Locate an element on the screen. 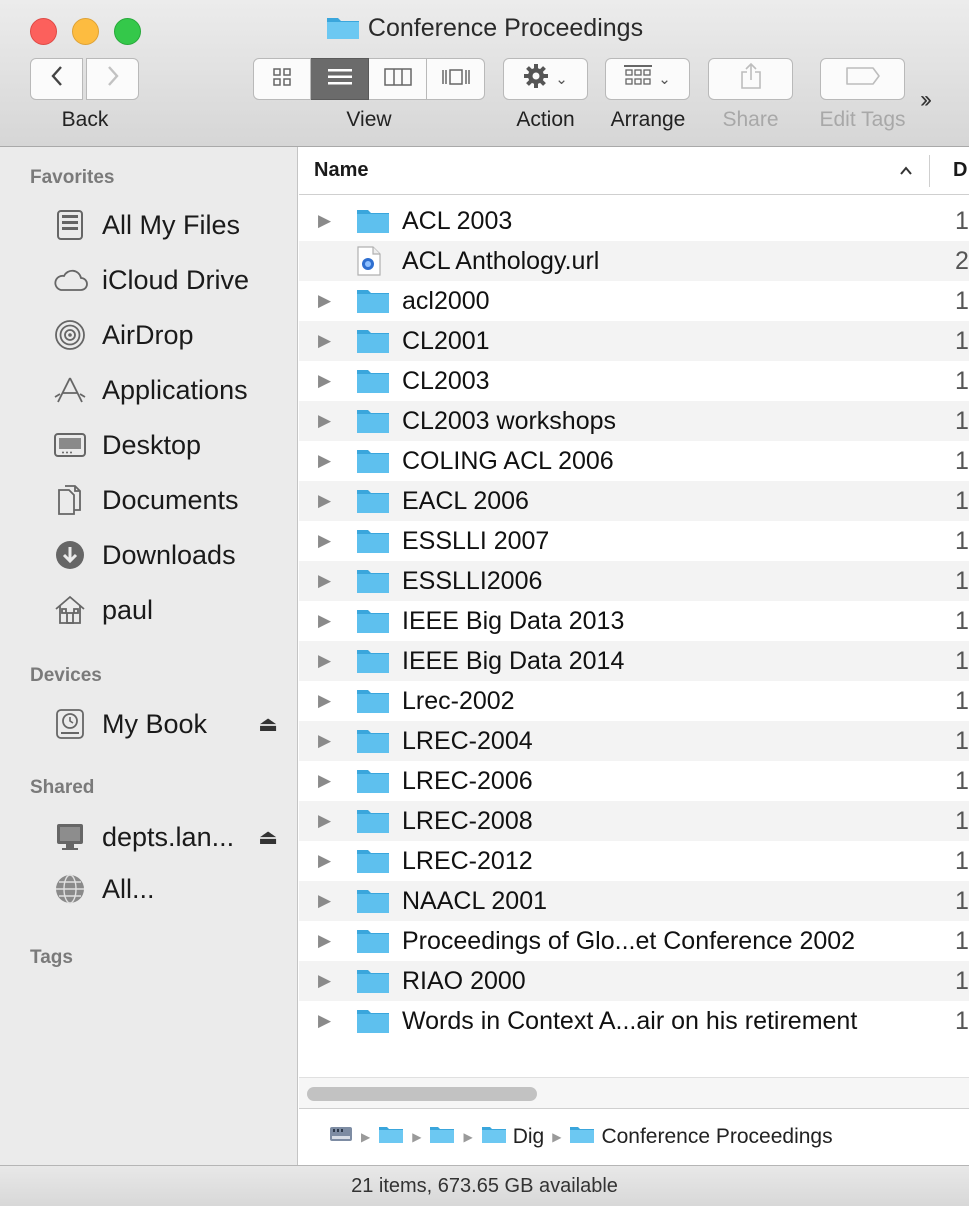  table-row: ACL Anthology.url 2 is located at coordinates (634, 261).